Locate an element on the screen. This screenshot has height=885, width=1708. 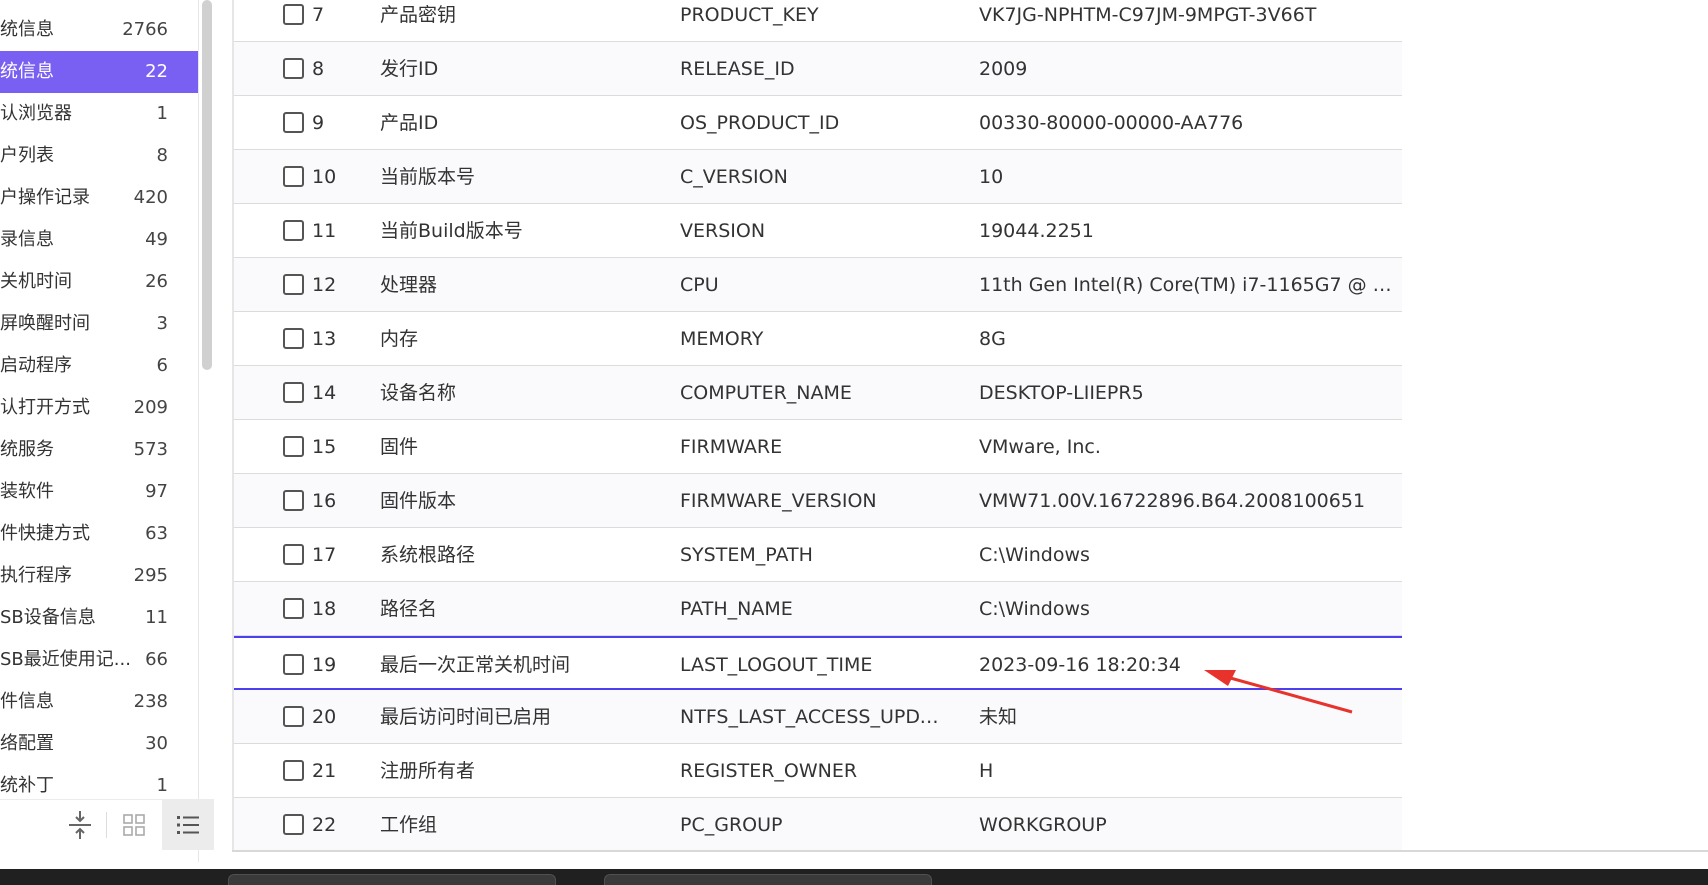
sidebar-item-count: 238 is located at coordinates (150, 701).